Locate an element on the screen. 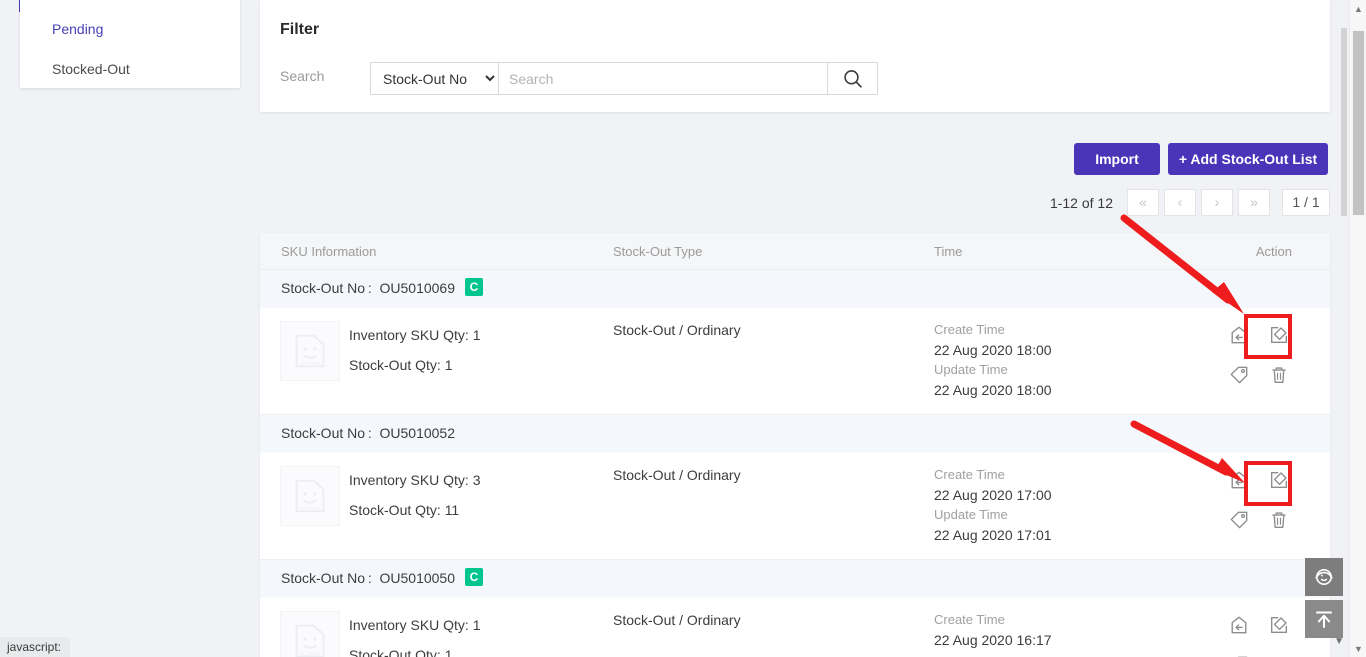  headset-support-icon is located at coordinates (1324, 577).